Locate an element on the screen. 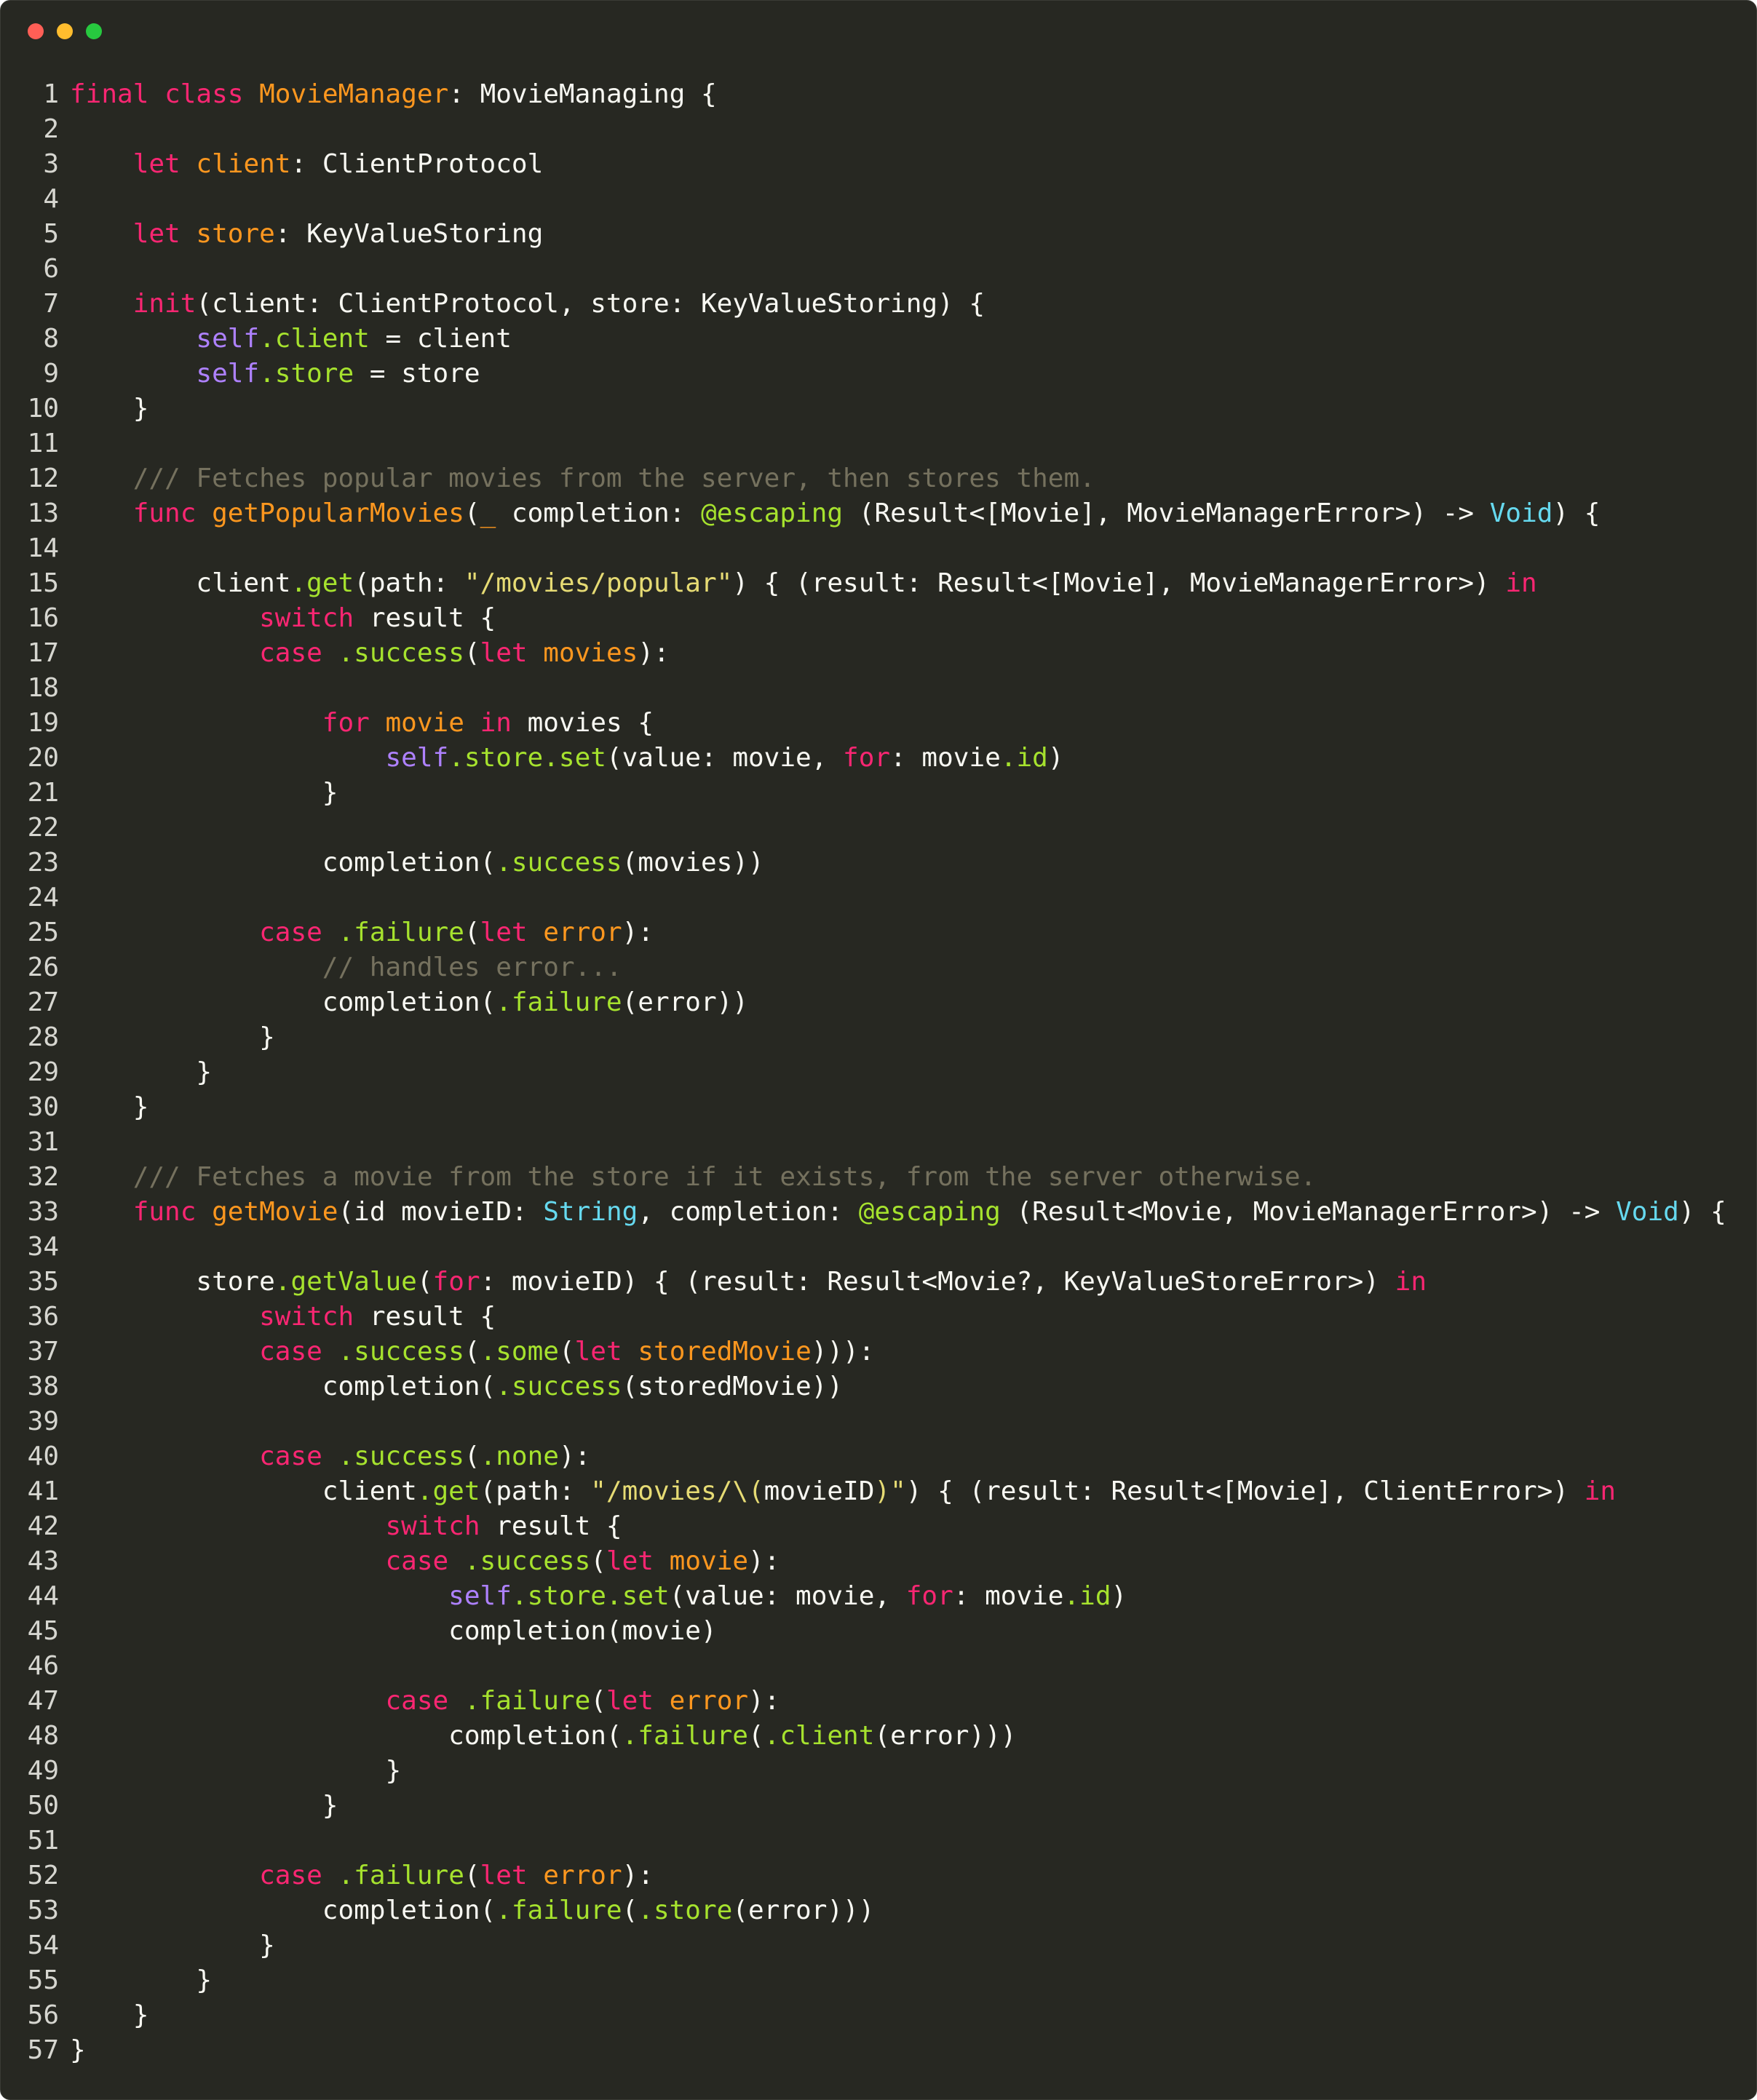 This screenshot has height=2100, width=1757. token-plain-text: movies { is located at coordinates (582, 723).